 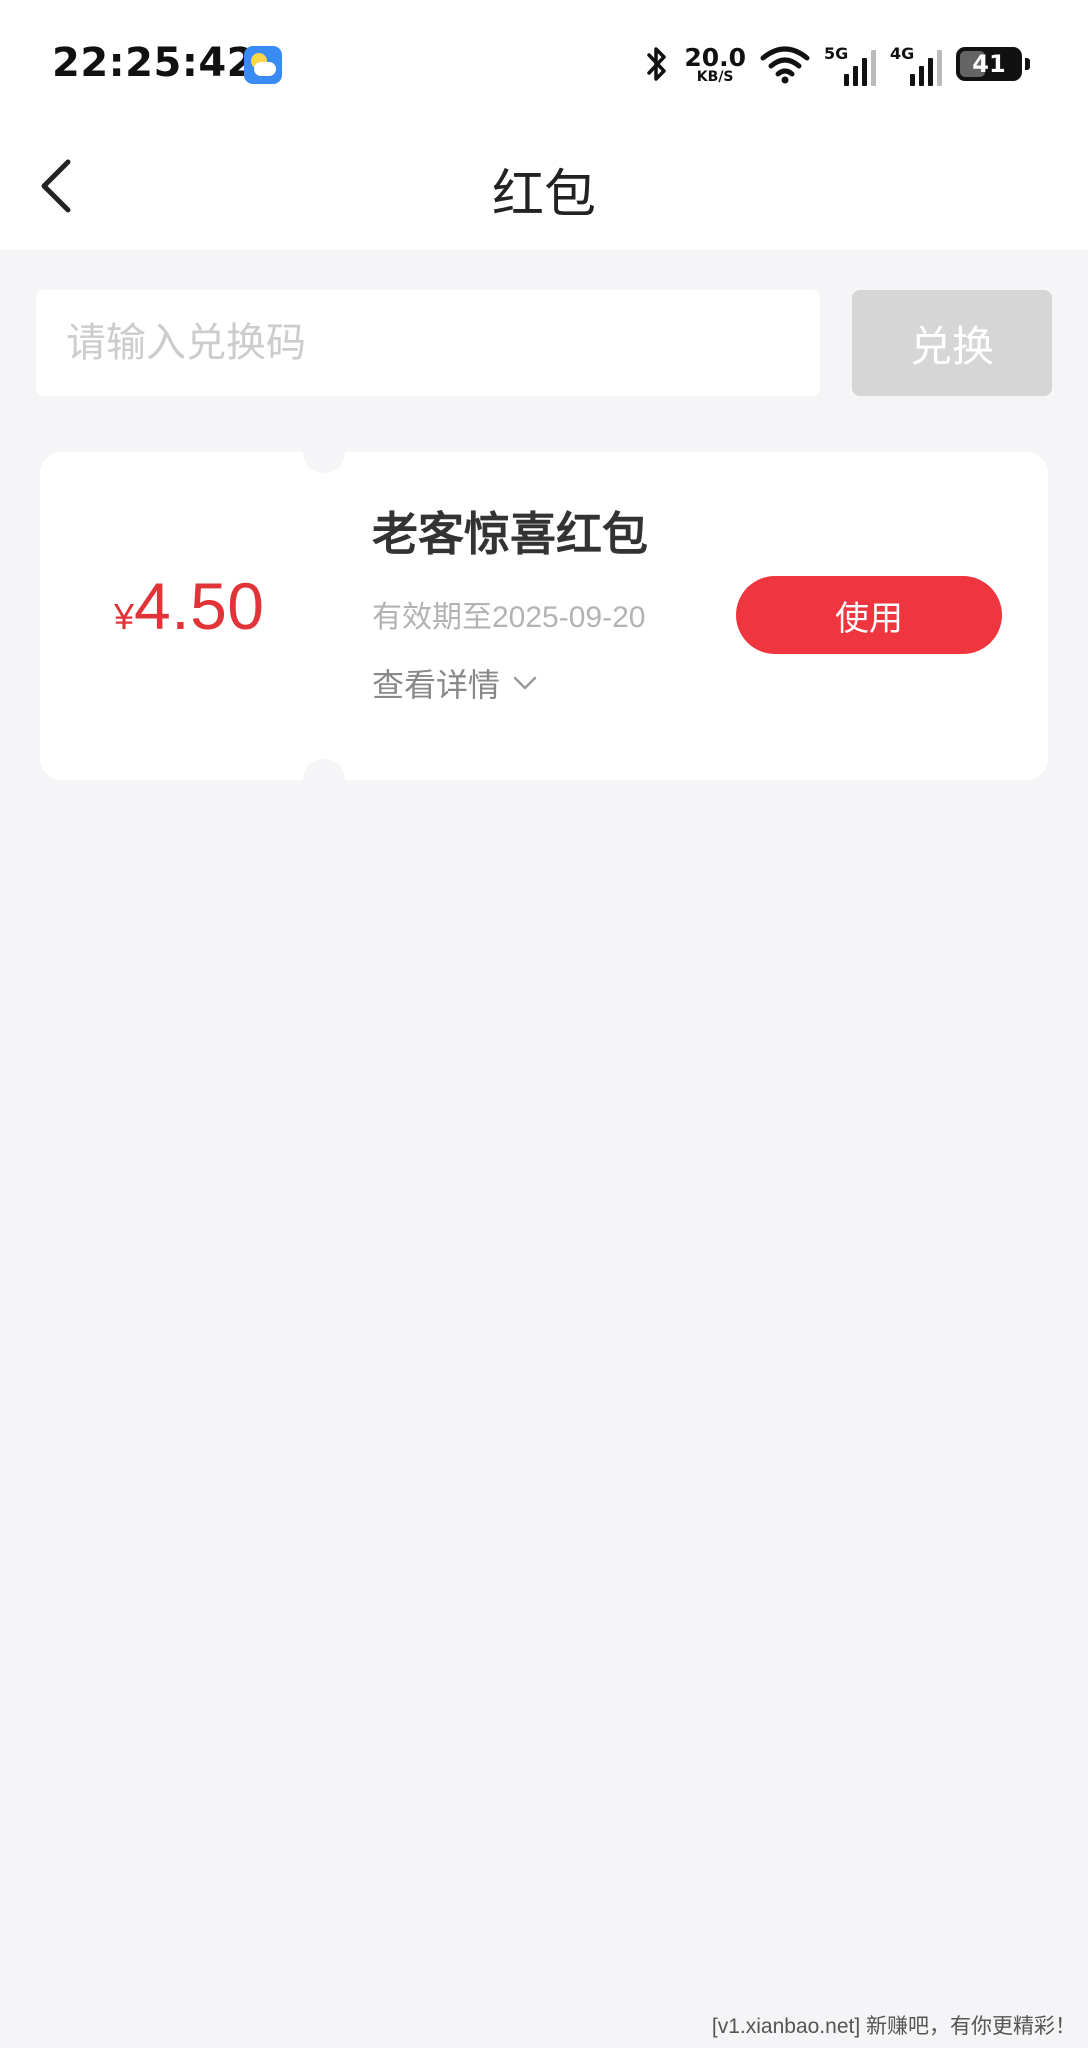 I want to click on coupon-title: 老客惊喜红包, so click(x=510, y=534).